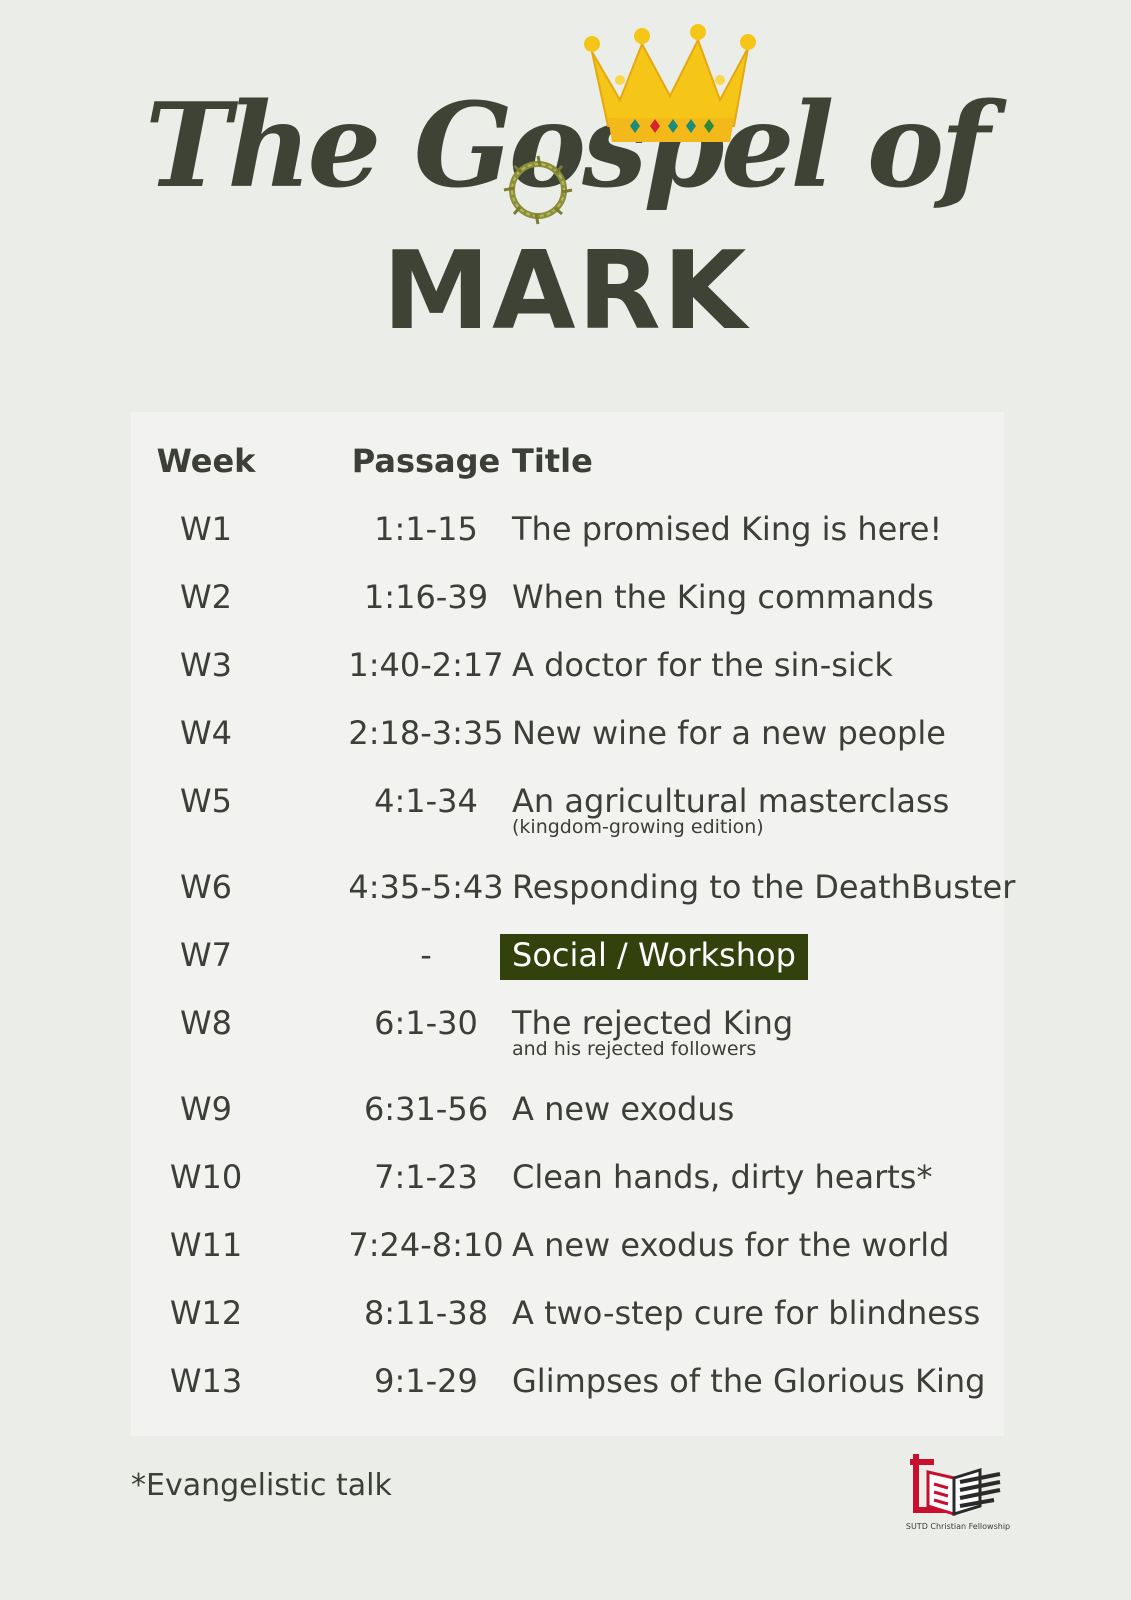 This screenshot has height=1600, width=1131. Describe the element at coordinates (426, 1313) in the screenshot. I see `passage-cell: 8:11-38` at that location.